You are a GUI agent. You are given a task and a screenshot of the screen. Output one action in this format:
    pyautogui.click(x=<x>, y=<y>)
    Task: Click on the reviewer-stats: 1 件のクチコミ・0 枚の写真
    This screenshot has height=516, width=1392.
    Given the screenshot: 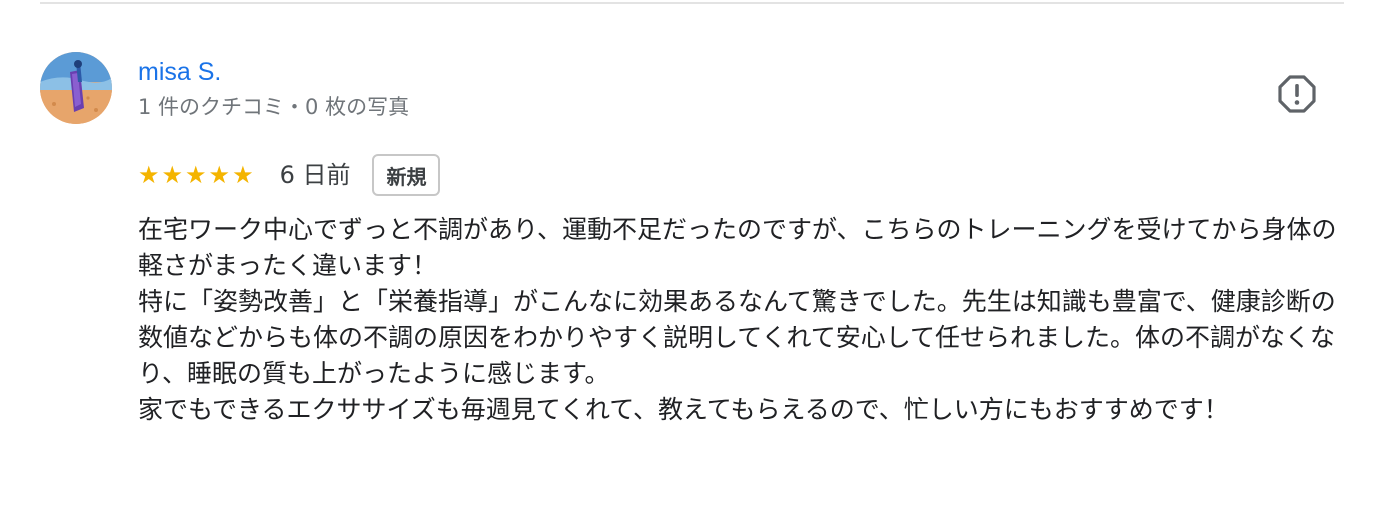 What is the action you would take?
    pyautogui.click(x=274, y=107)
    